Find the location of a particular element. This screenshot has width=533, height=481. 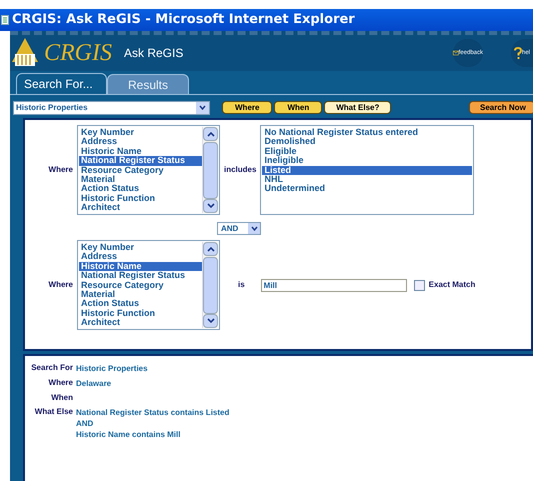

list-item: Undetermined is located at coordinates (367, 189).